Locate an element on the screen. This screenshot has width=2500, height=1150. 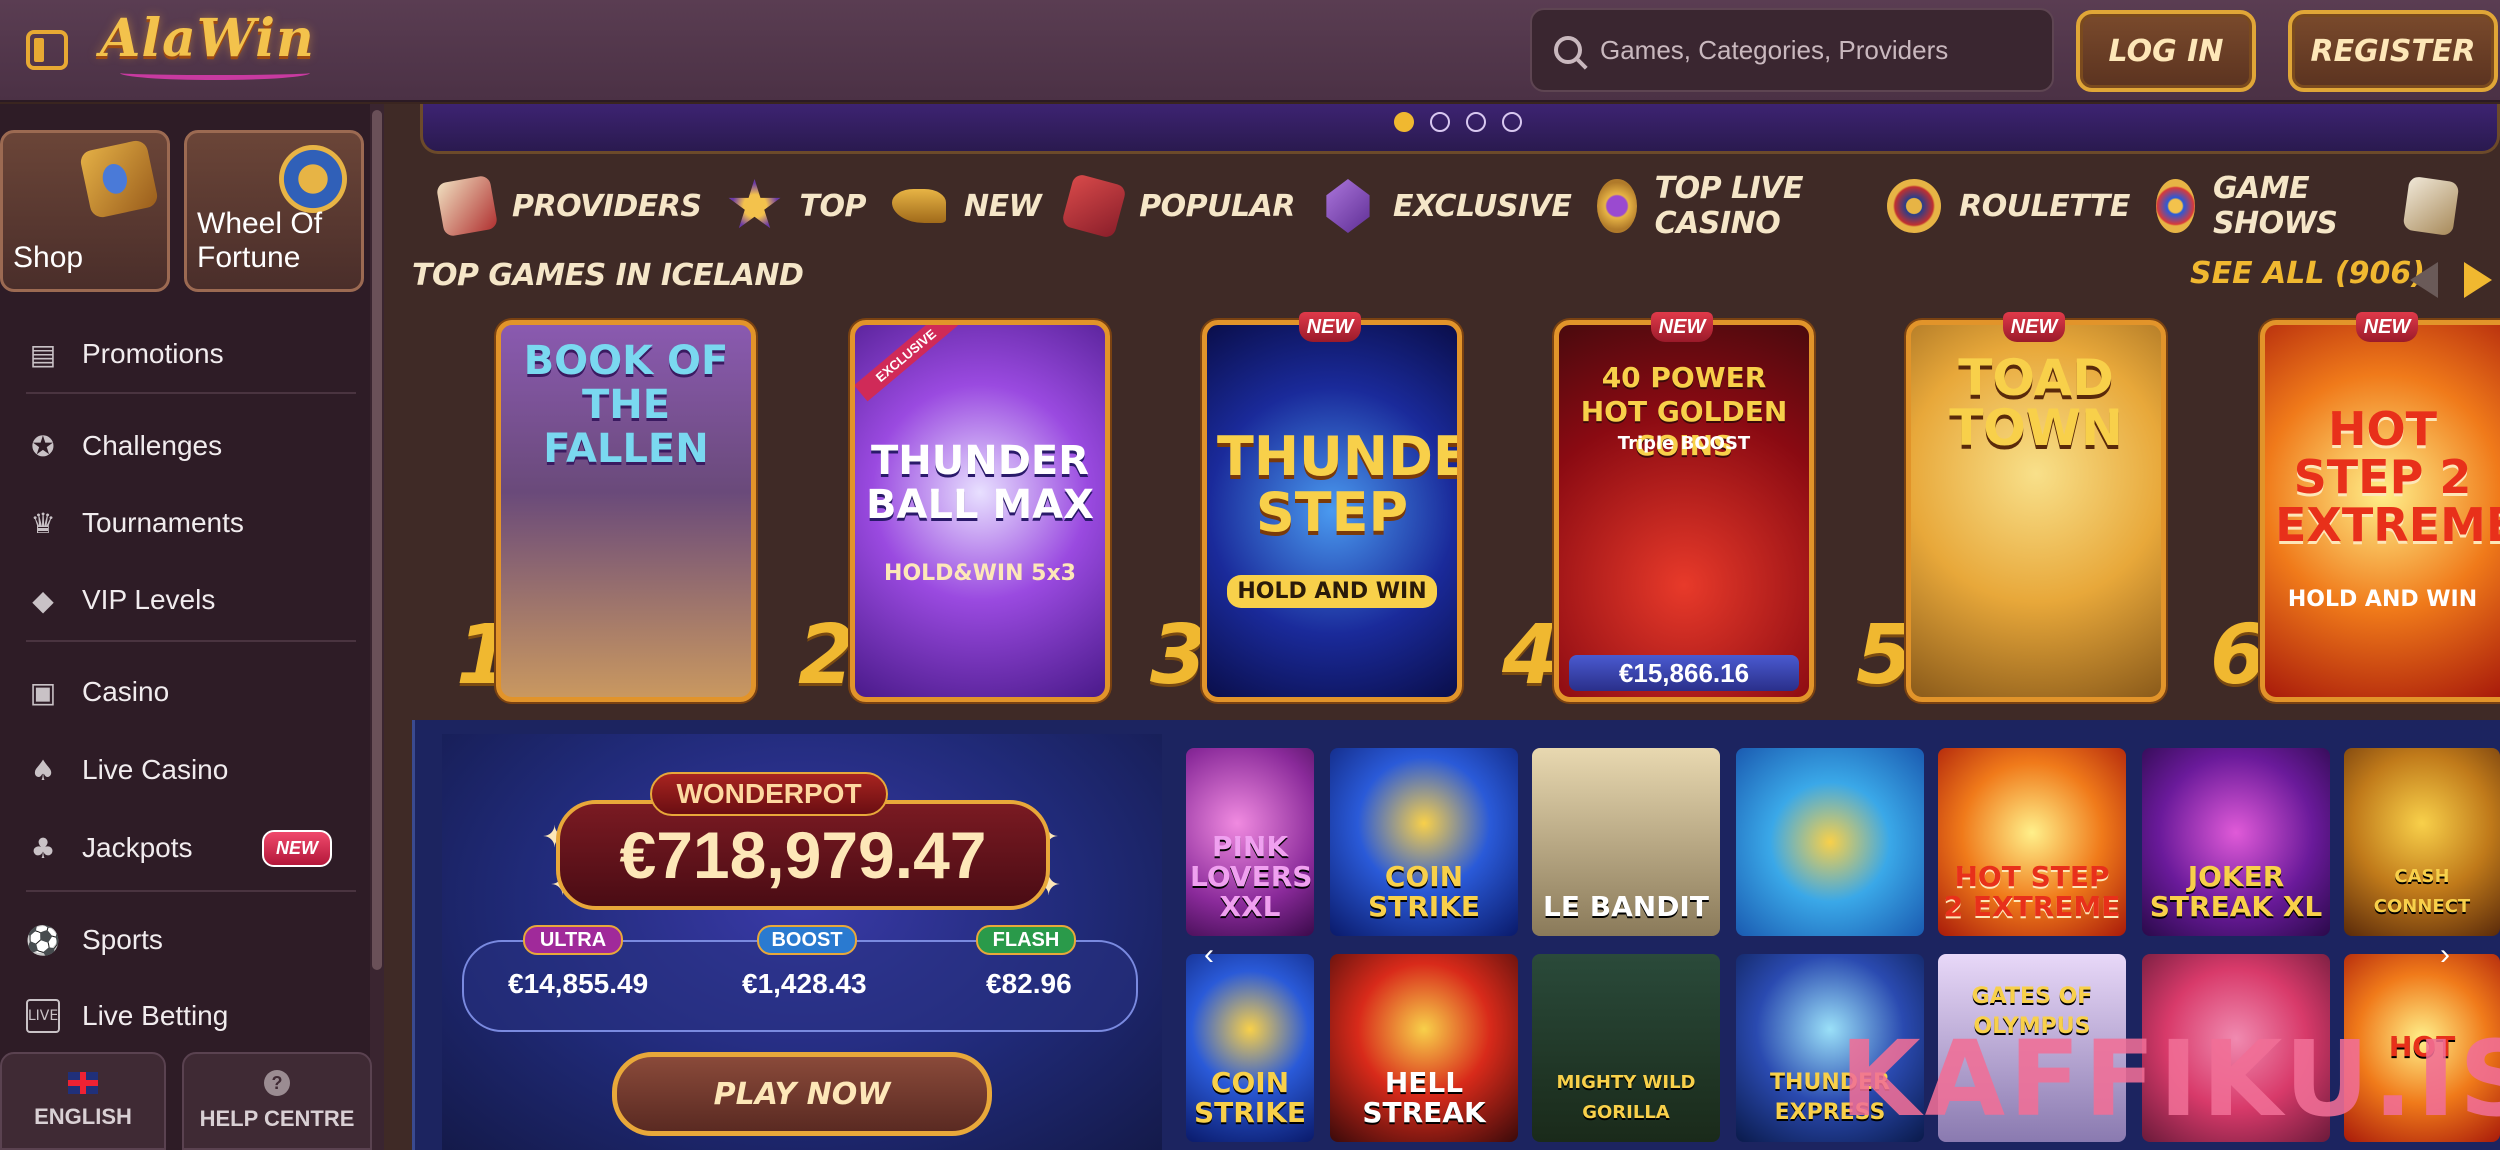
sidebar-item-label: VIP Levels is located at coordinates (149, 599).